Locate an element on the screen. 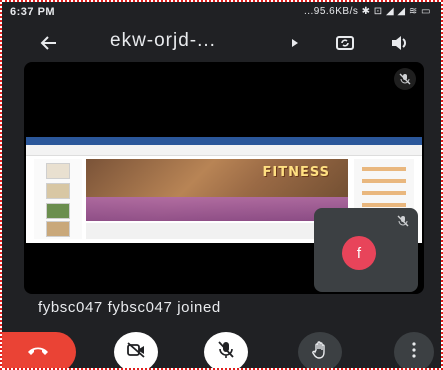 Image resolution: width=443 pixels, height=370 pixels. slide-floor is located at coordinates (217, 209).